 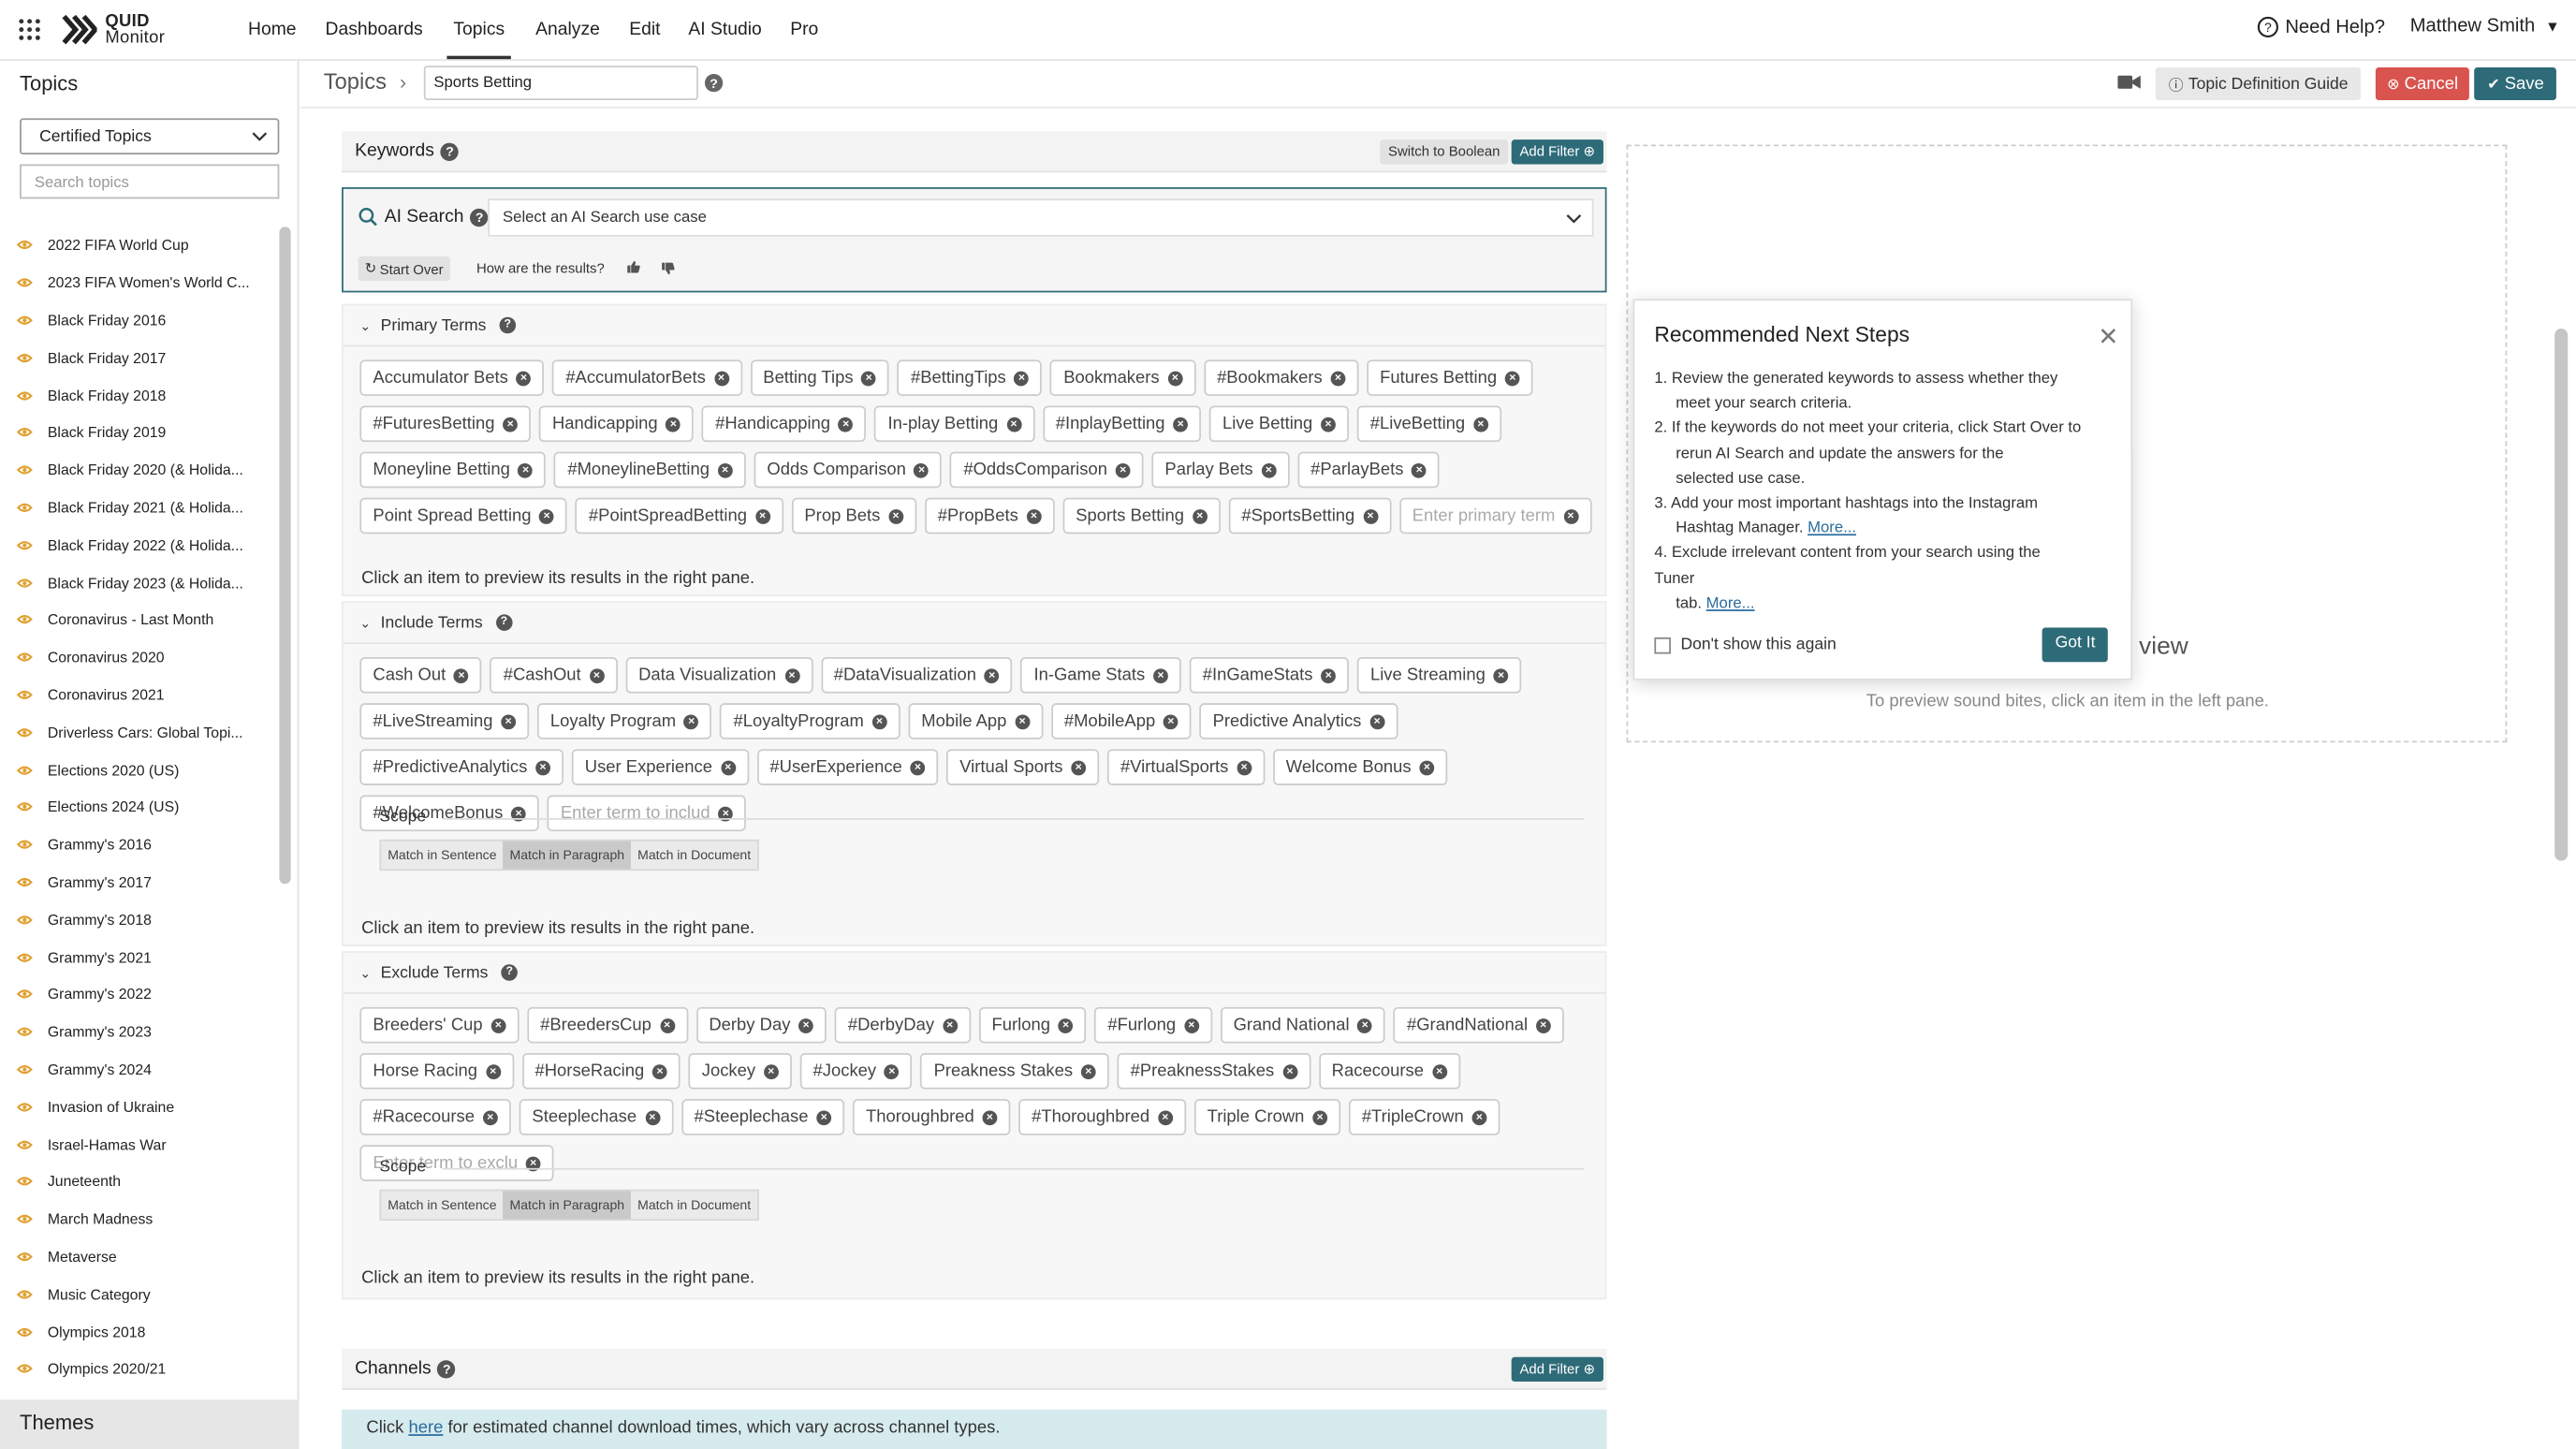 I want to click on search-topics-input: Search topics, so click(x=150, y=181).